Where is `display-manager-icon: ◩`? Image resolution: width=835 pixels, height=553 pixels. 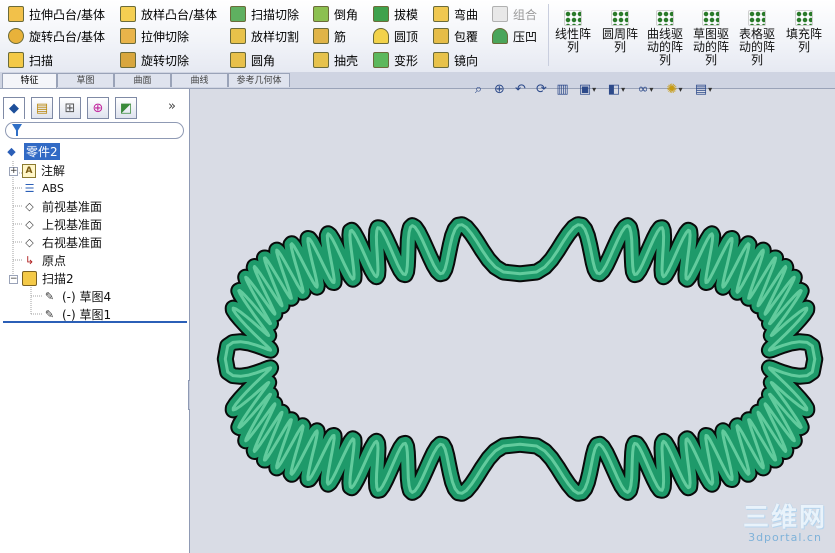
display-manager-icon: ◩ is located at coordinates (126, 108).